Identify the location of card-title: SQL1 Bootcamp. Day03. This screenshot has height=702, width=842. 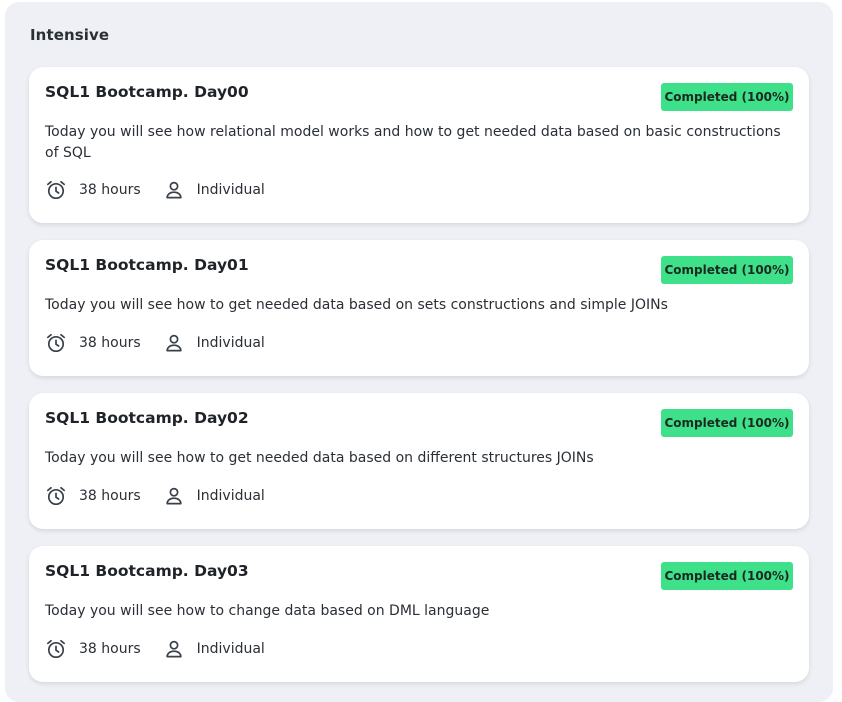
(147, 571).